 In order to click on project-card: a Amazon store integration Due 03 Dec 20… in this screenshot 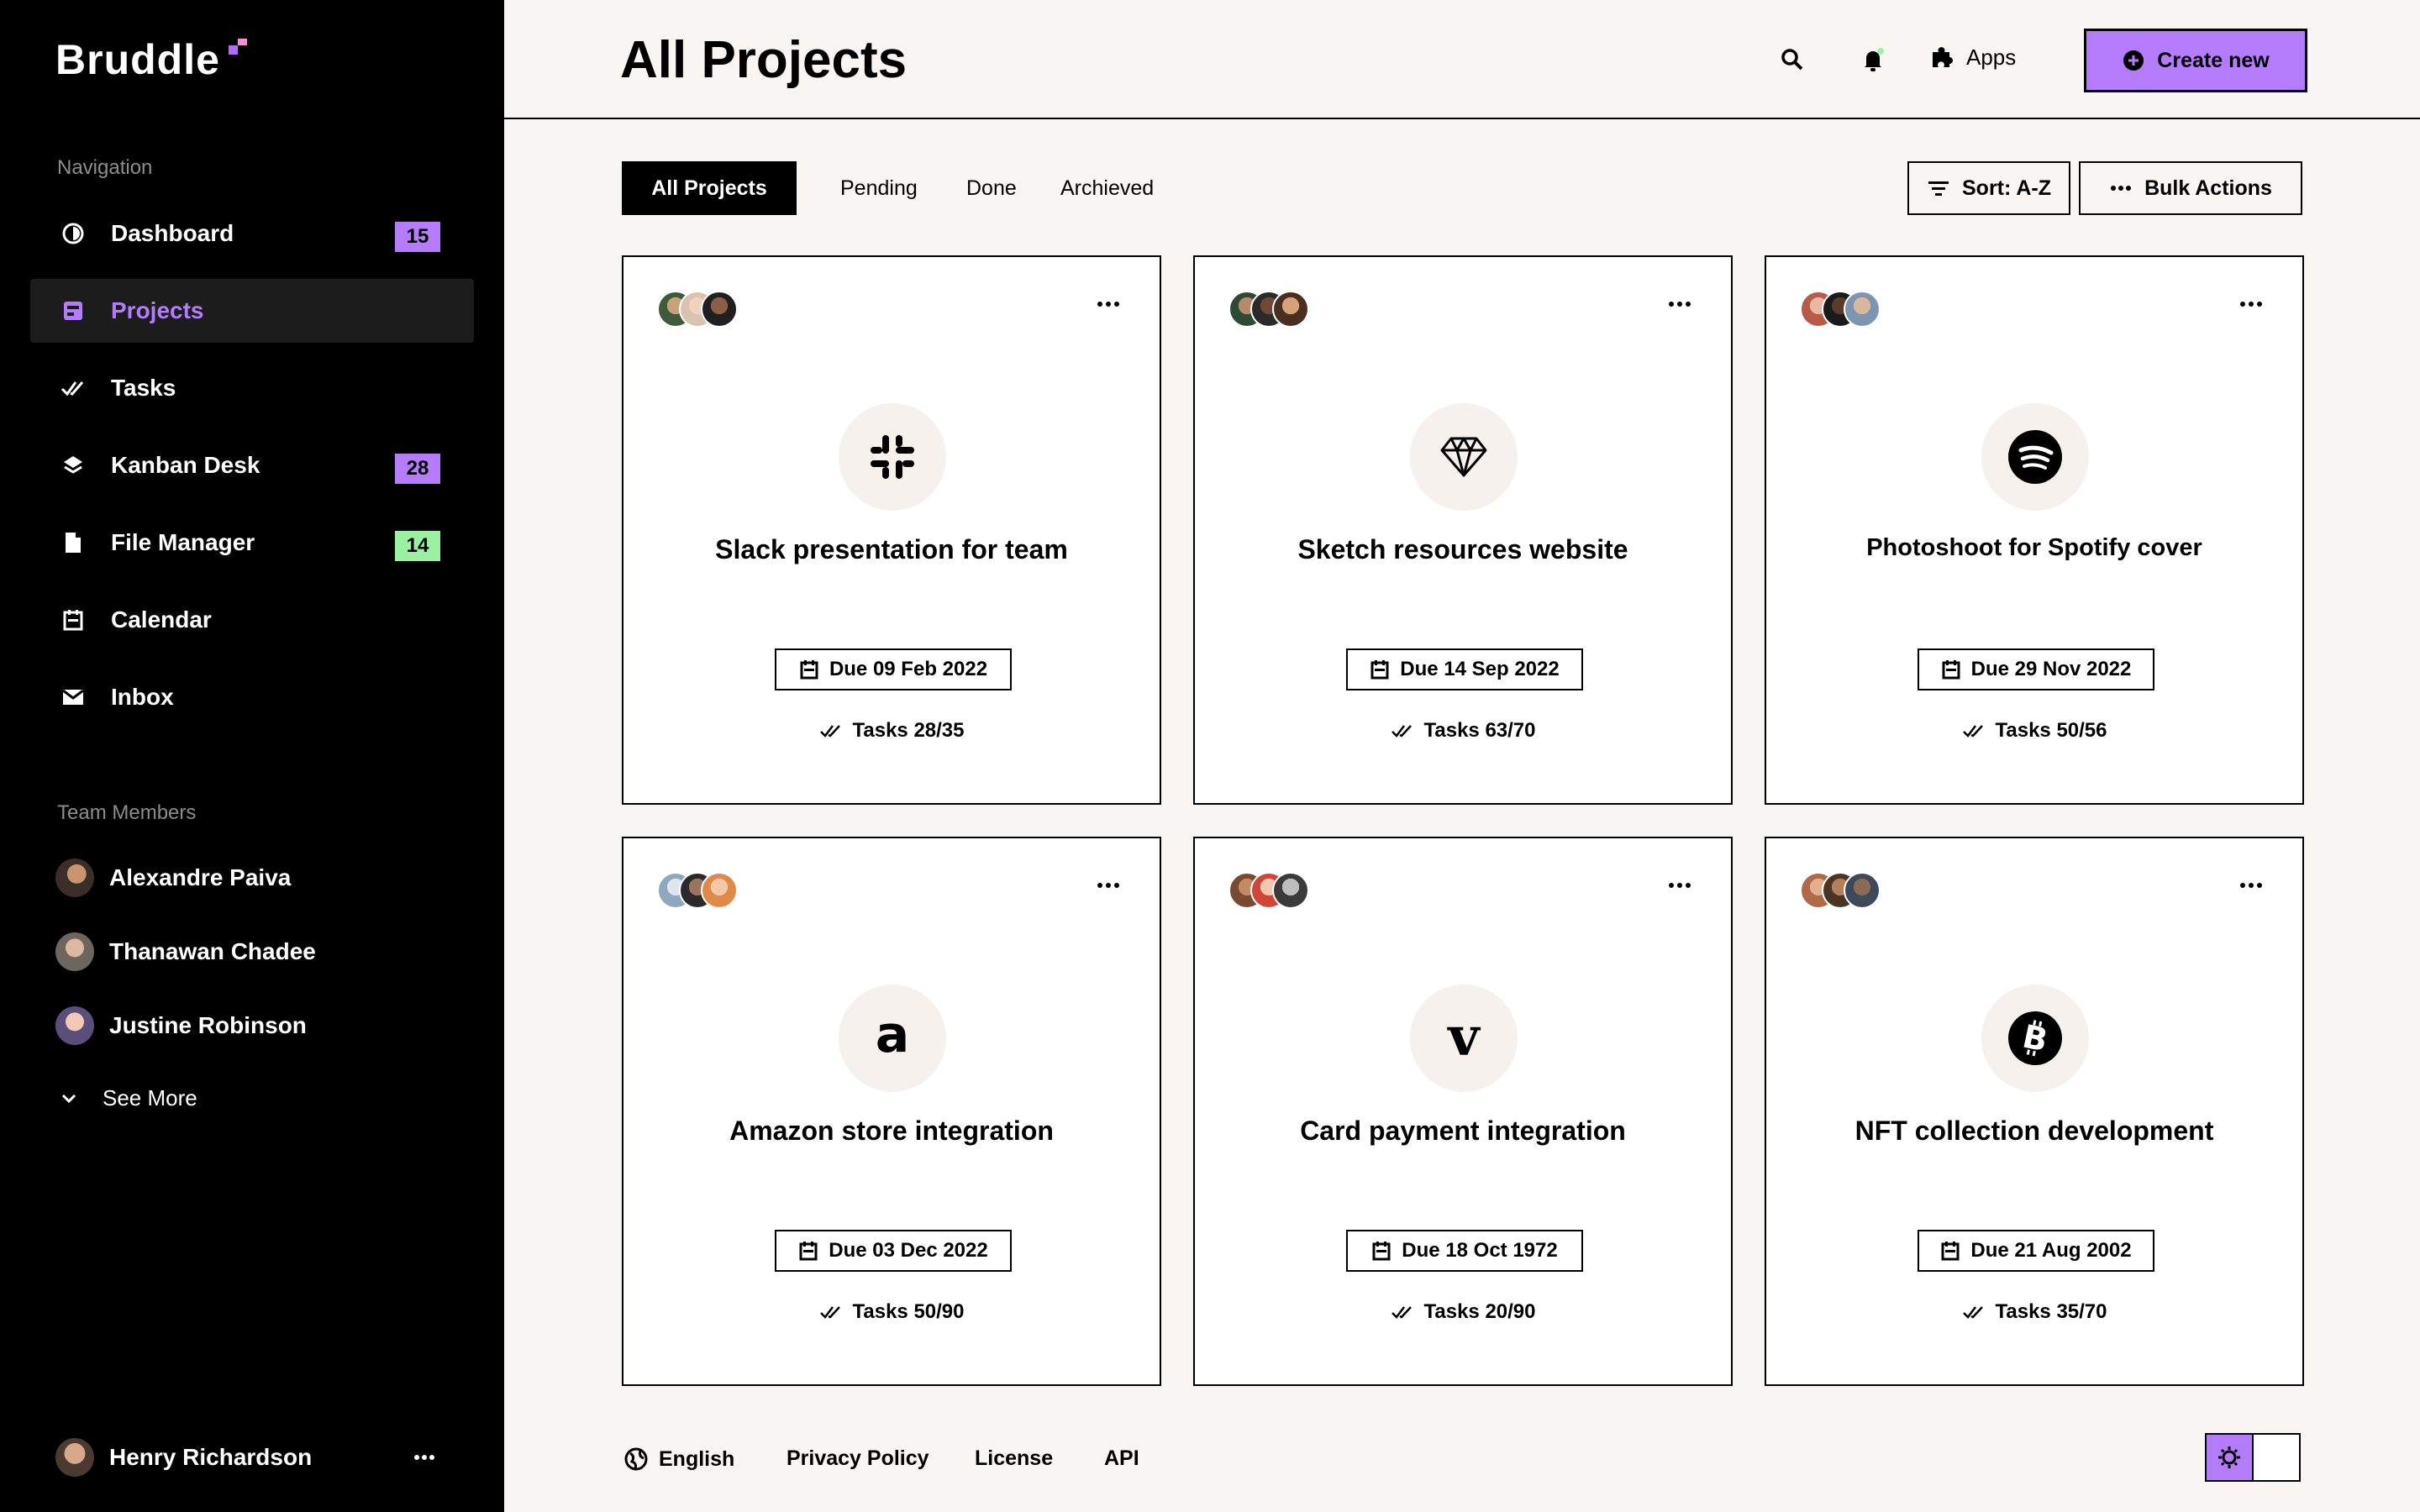, I will do `click(892, 1111)`.